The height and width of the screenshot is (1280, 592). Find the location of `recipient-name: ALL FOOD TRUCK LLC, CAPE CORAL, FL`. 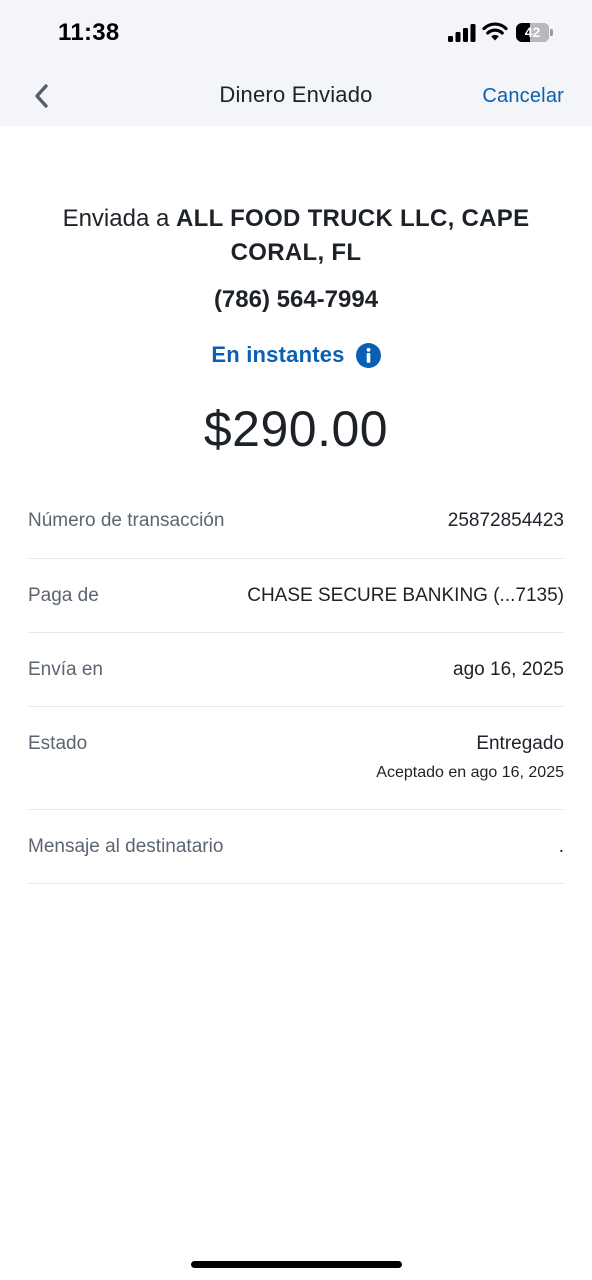

recipient-name: ALL FOOD TRUCK LLC, CAPE CORAL, FL is located at coordinates (353, 235).